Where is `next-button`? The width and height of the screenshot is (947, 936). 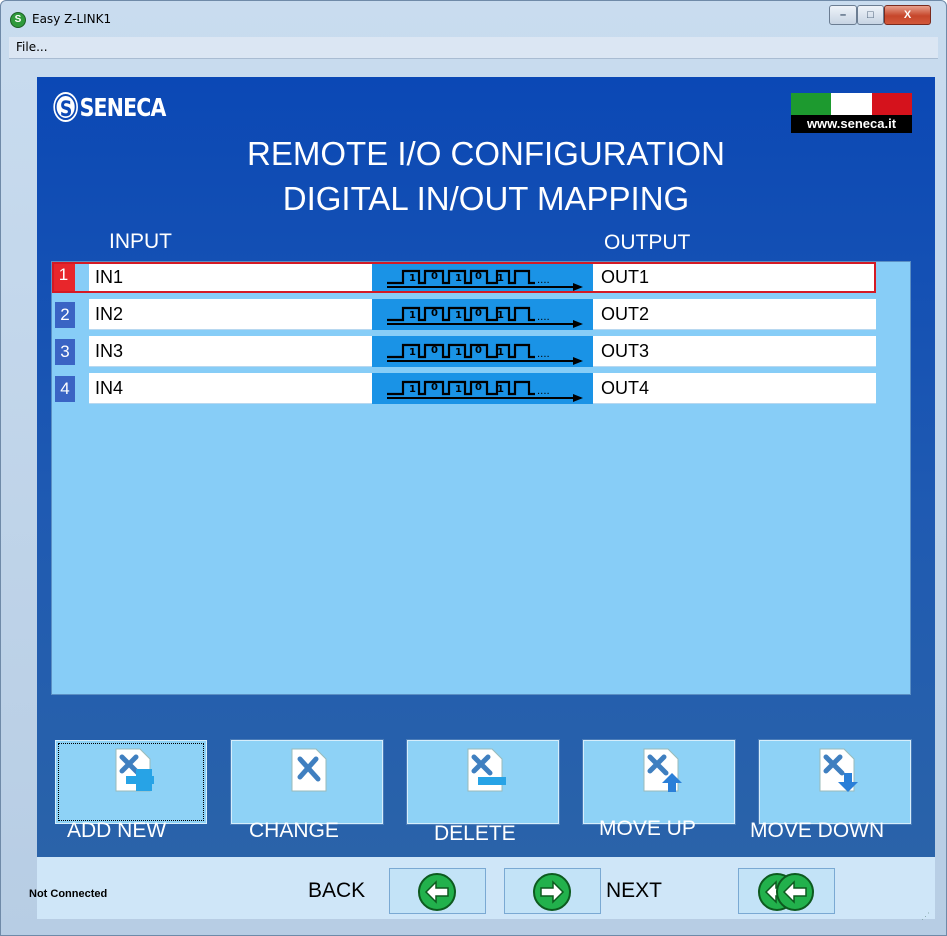
next-button is located at coordinates (552, 891).